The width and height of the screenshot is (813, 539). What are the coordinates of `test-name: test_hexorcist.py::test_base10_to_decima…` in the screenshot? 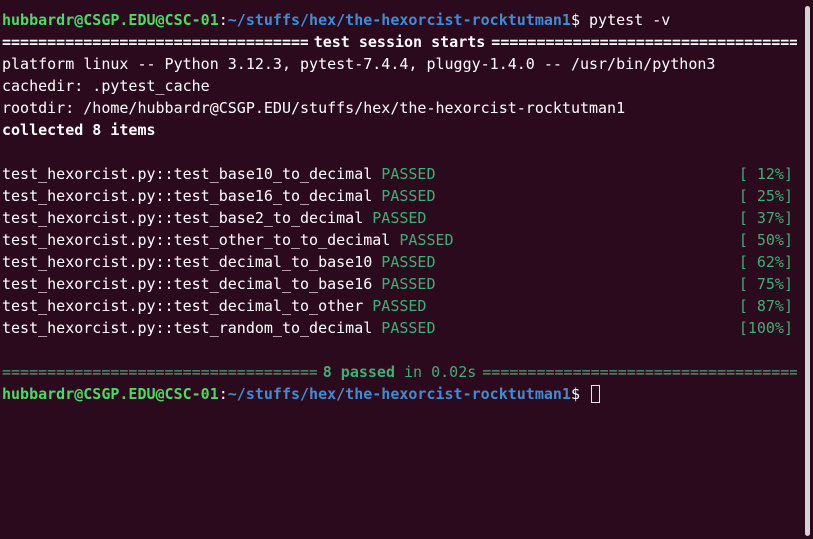 It's located at (187, 174).